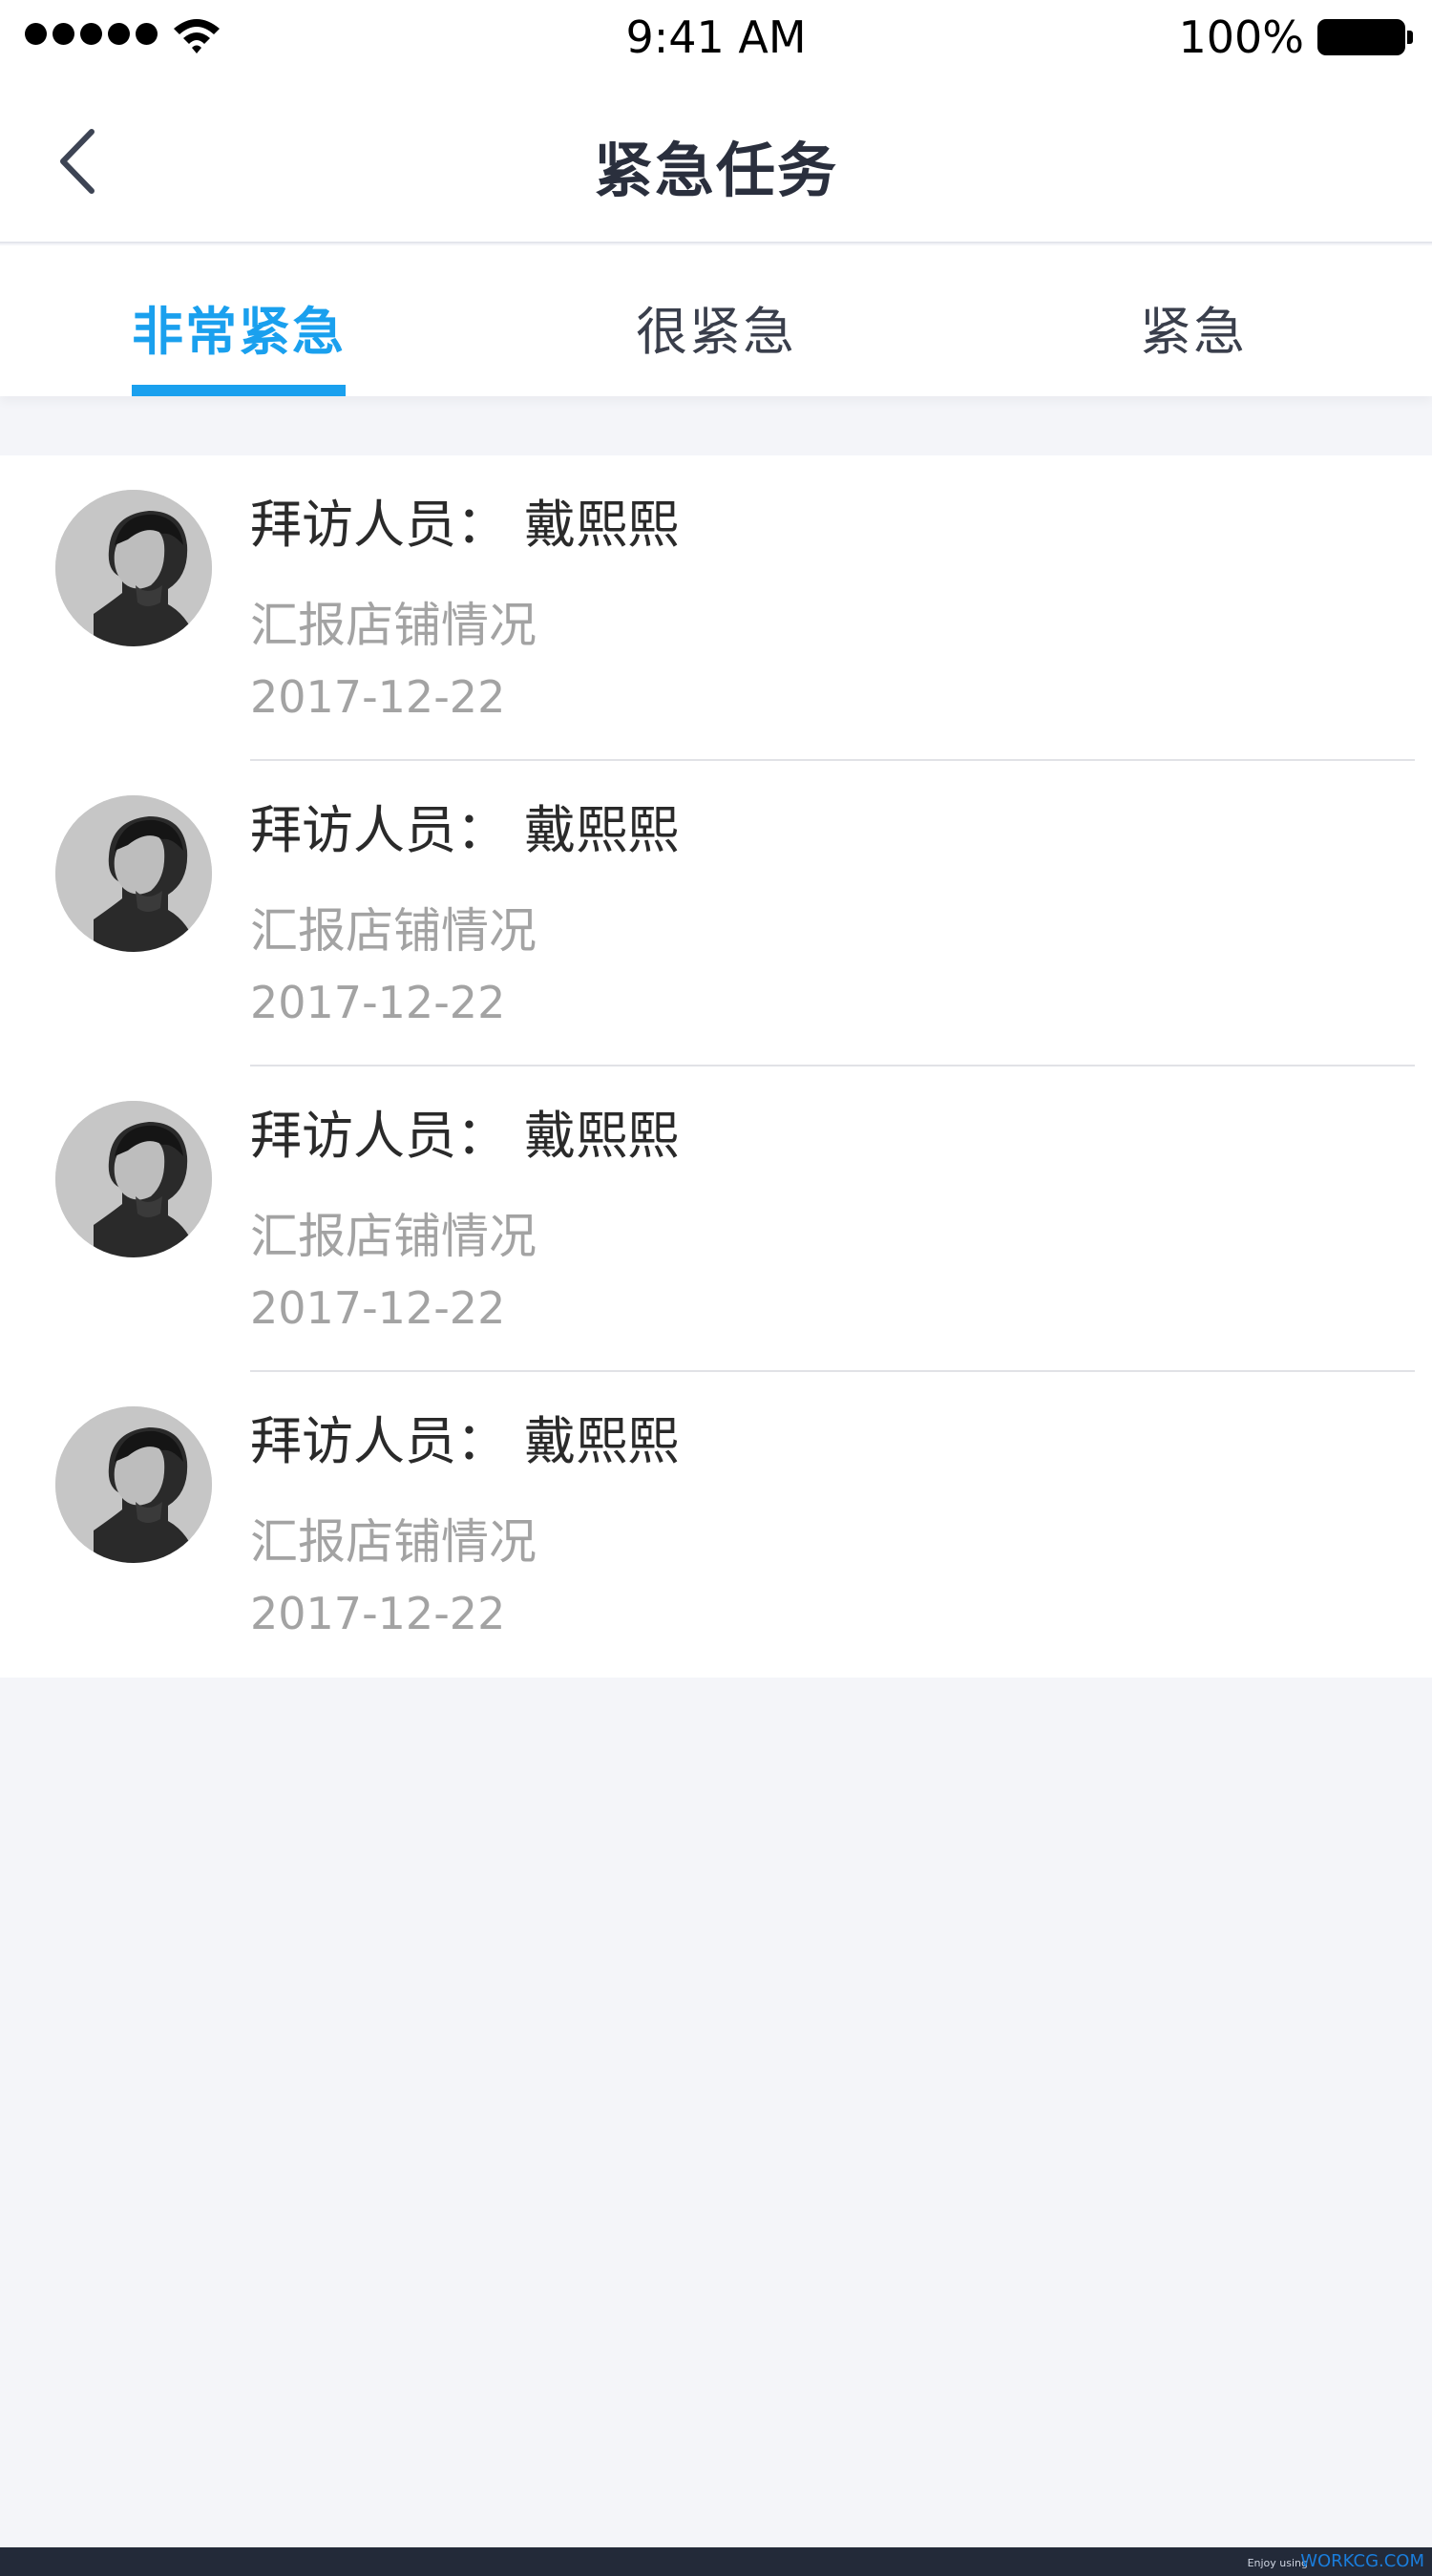 Image resolution: width=1432 pixels, height=2576 pixels. I want to click on battery-icon, so click(1365, 37).